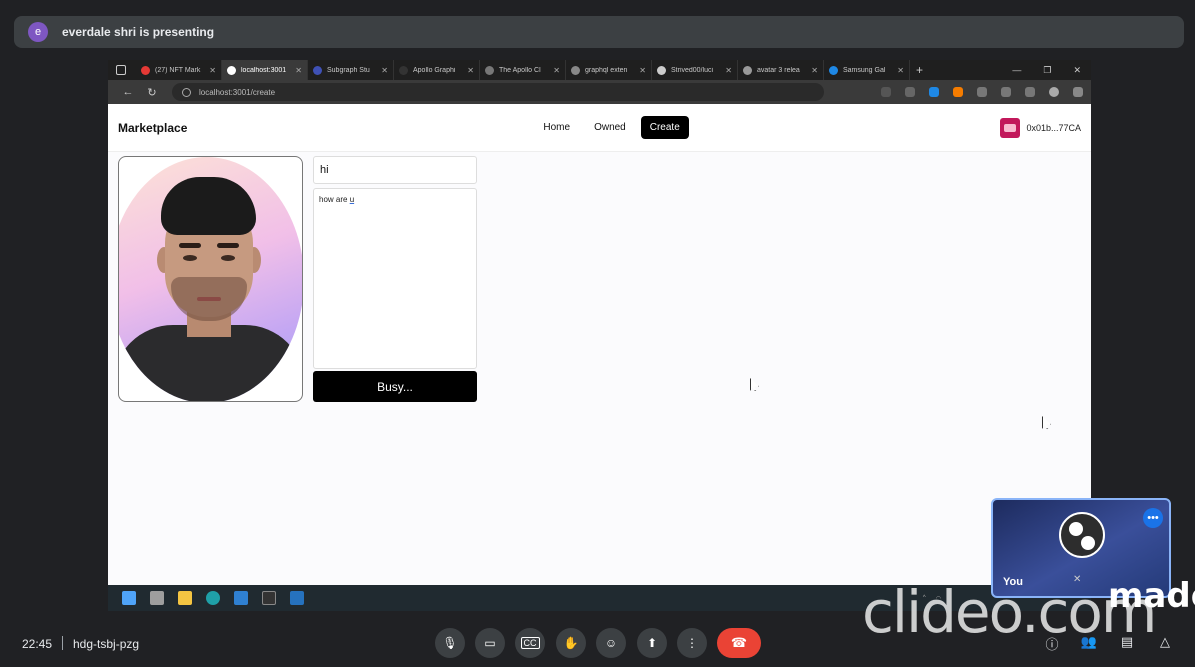  What do you see at coordinates (611, 643) in the screenshot?
I see `emoji-button: ☺` at bounding box center [611, 643].